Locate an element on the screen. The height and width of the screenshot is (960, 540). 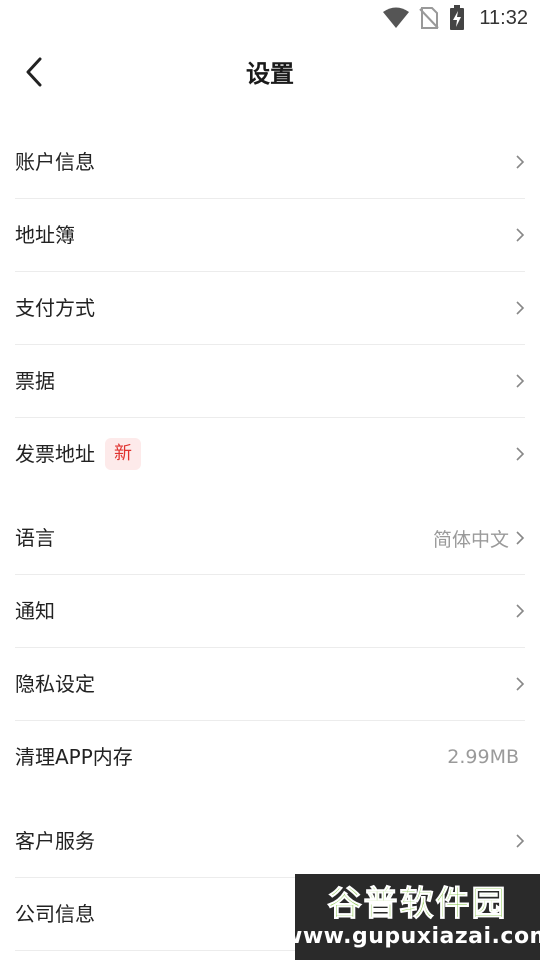
watermark-url: www.gupuxiazai.com is located at coordinates (411, 936).